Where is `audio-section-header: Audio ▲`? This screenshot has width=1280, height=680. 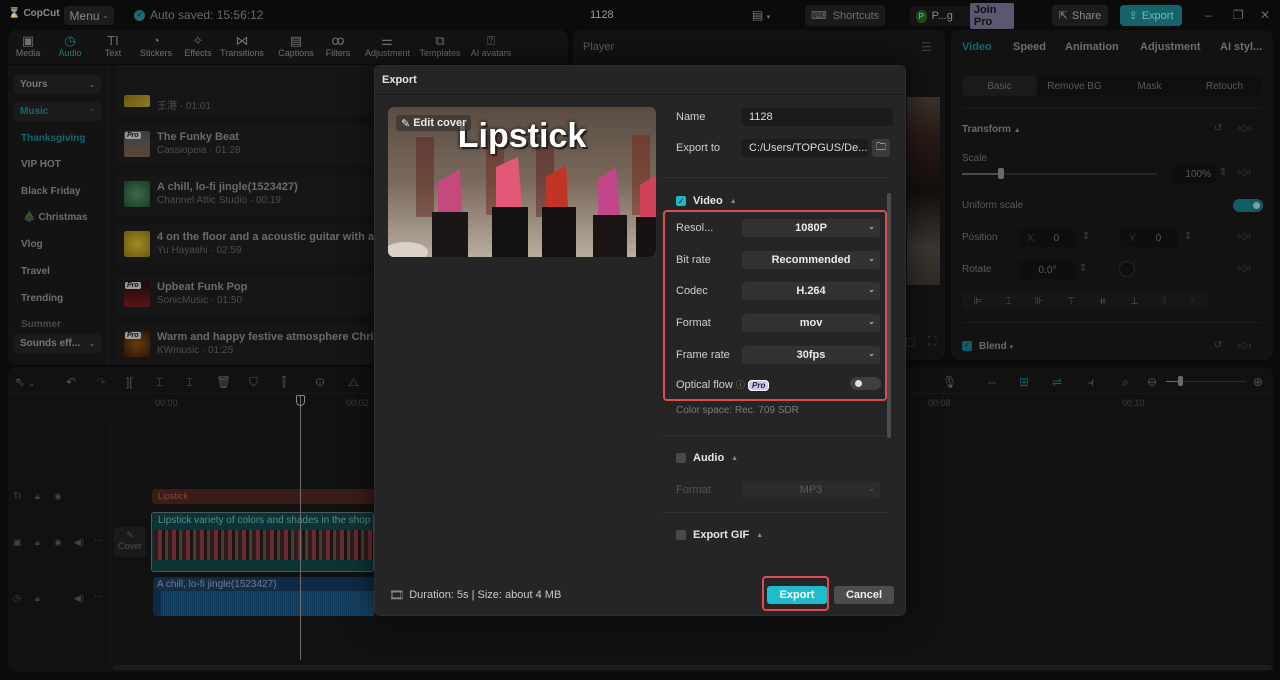
audio-section-header: Audio ▲ is located at coordinates (707, 458).